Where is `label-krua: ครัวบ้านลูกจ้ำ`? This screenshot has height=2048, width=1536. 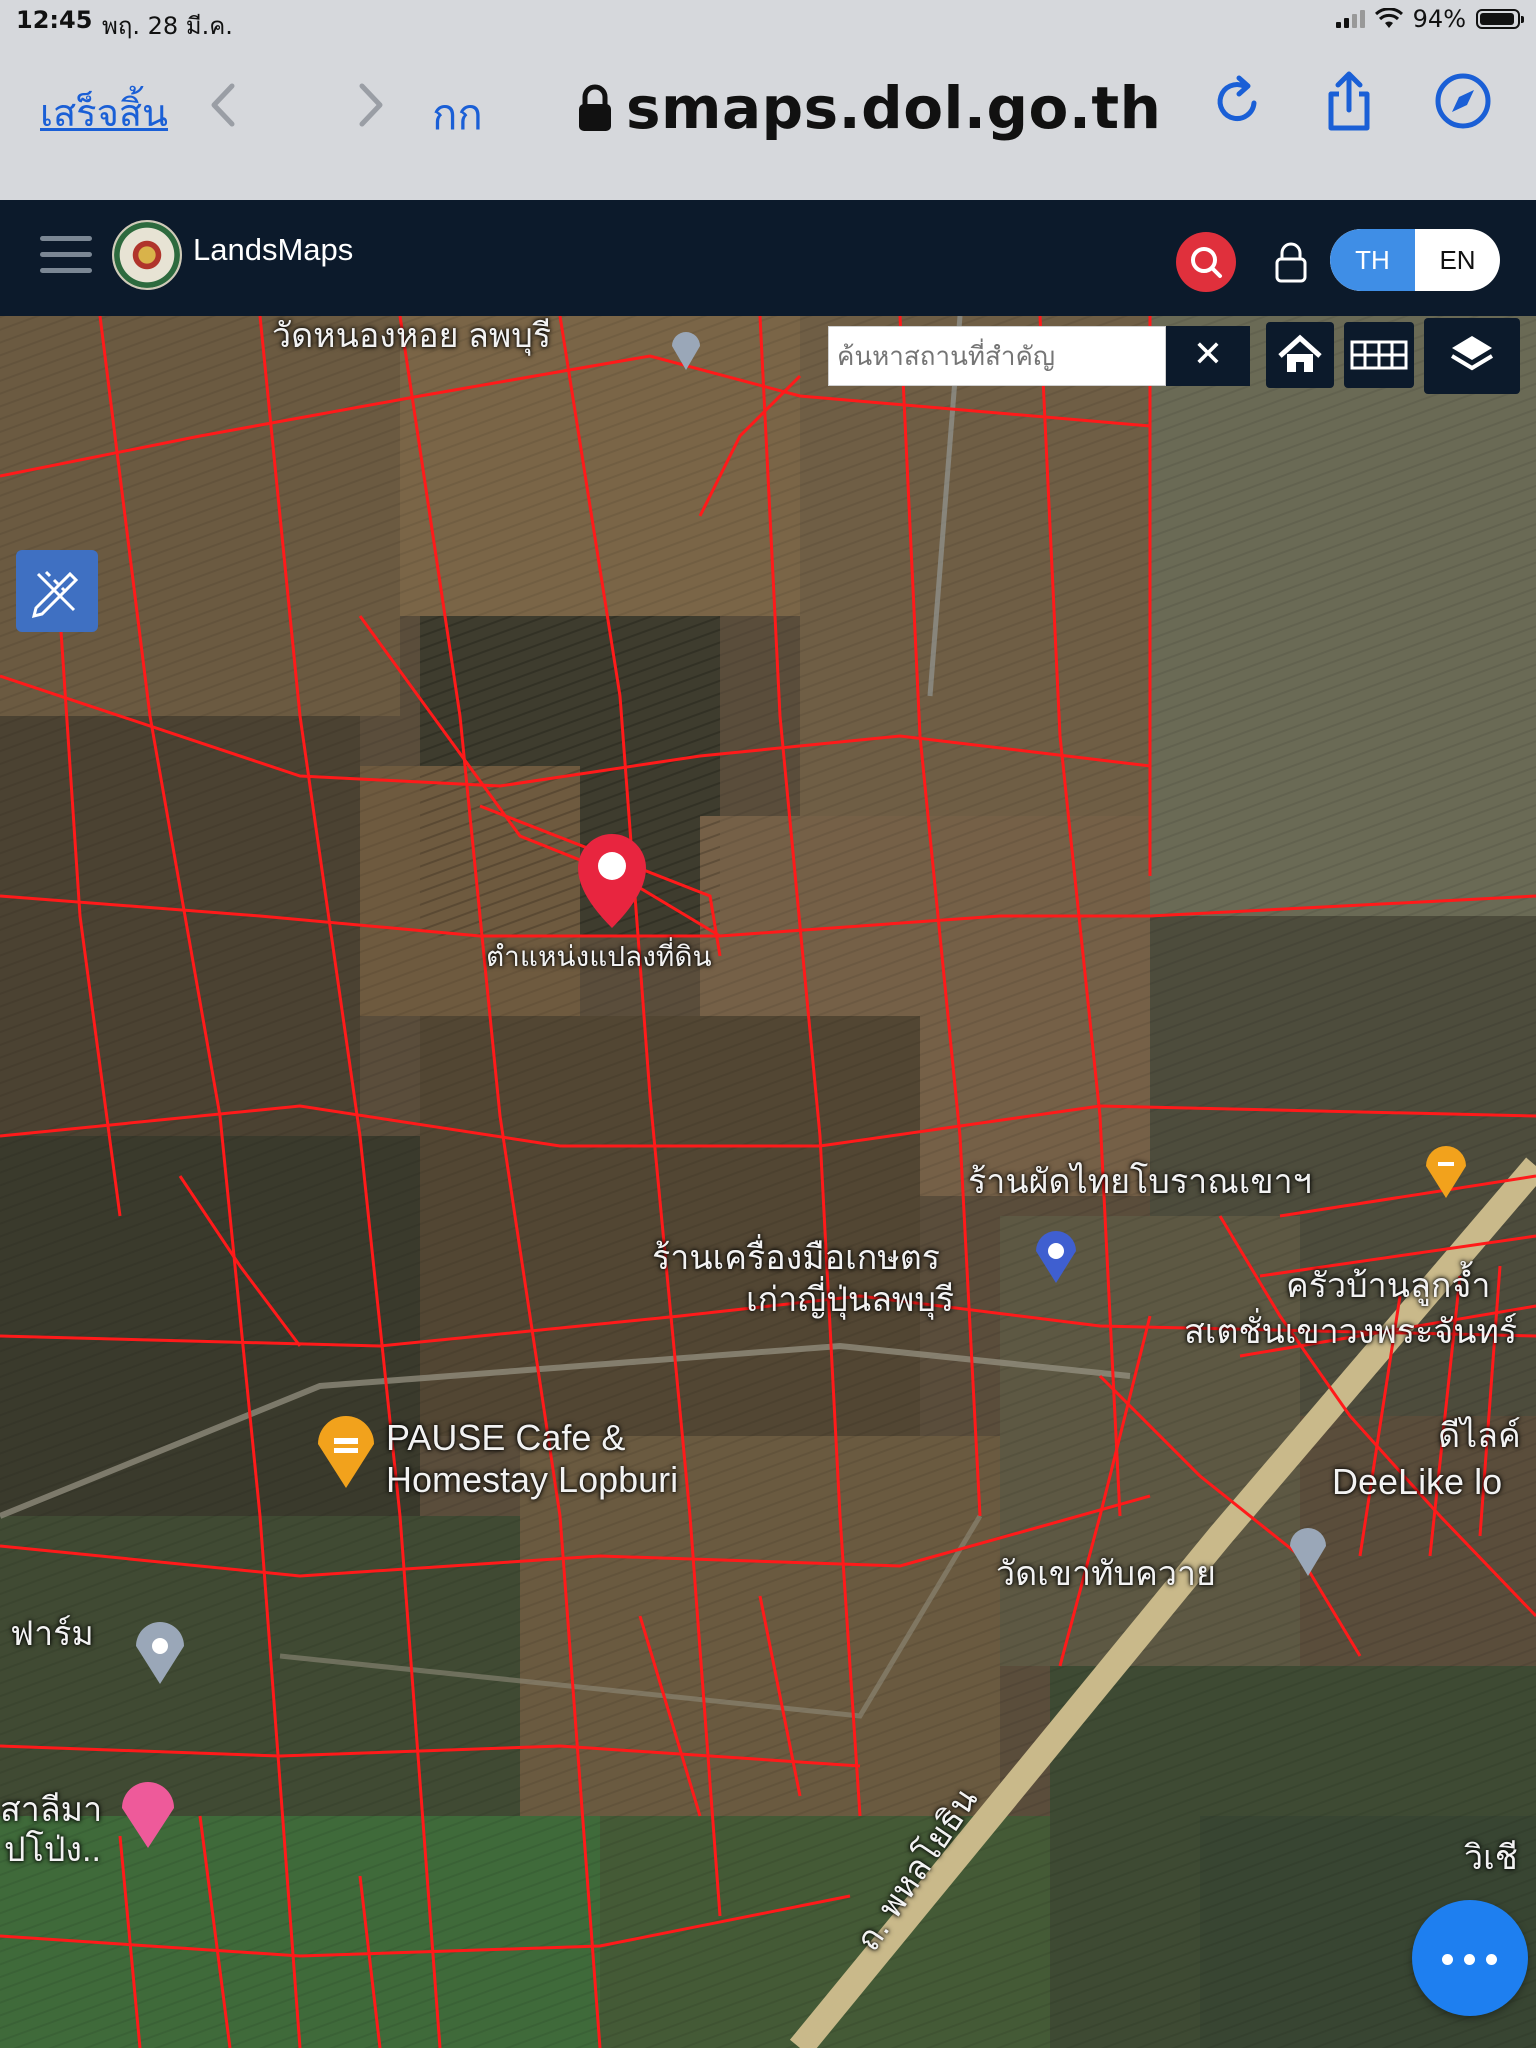 label-krua: ครัวบ้านลูกจ้ำ is located at coordinates (1388, 1286).